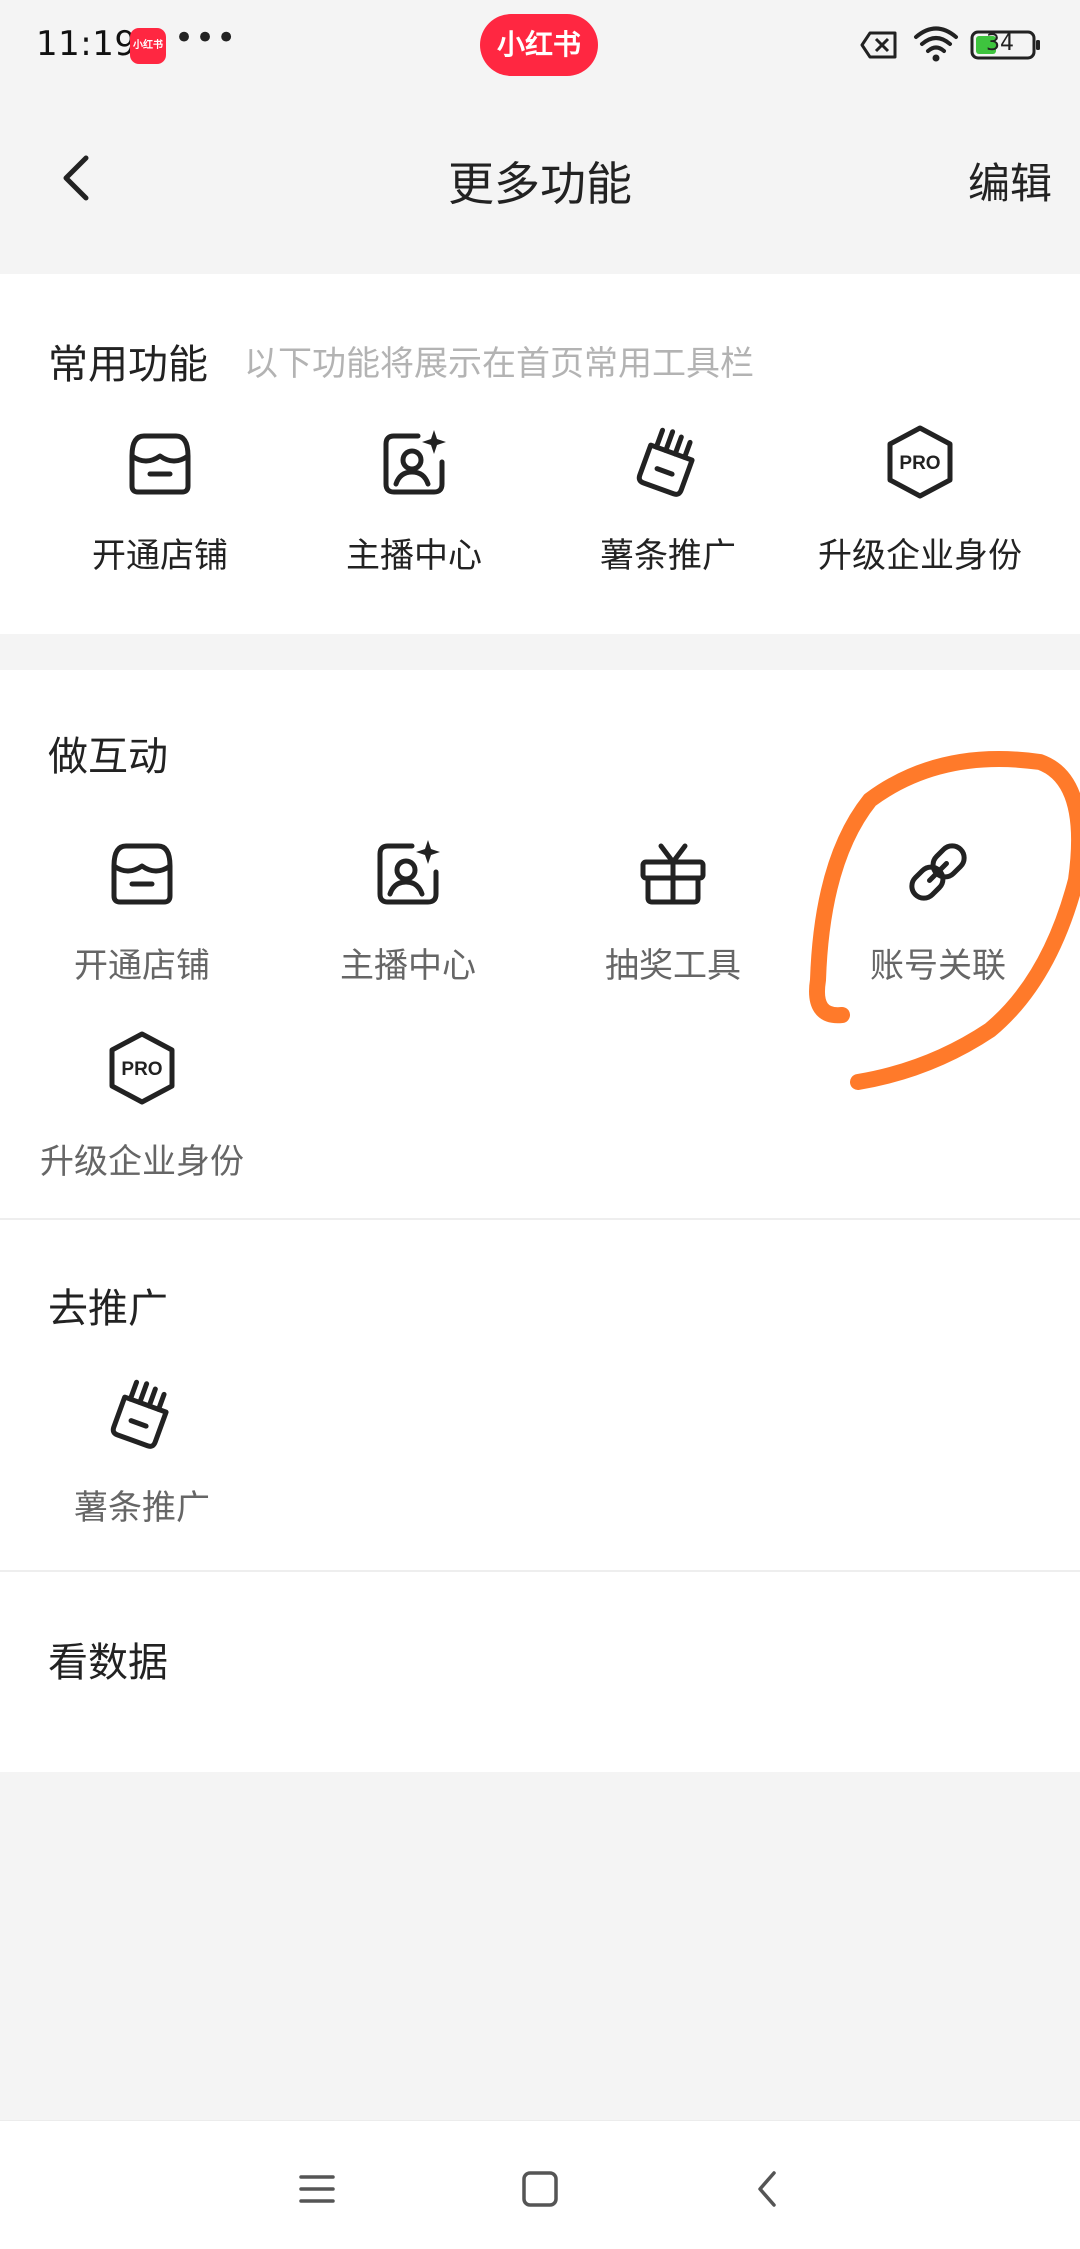  I want to click on link-icon, so click(938, 872).